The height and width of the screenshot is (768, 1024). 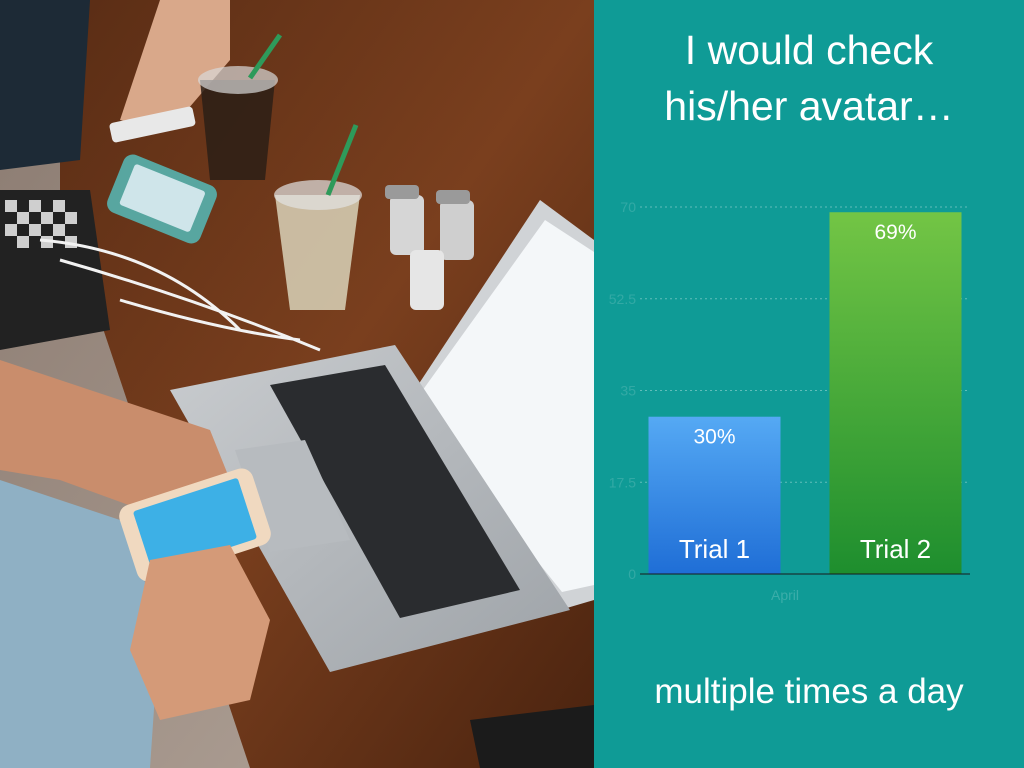 What do you see at coordinates (805, 393) in the screenshot?
I see `chart-bars: 30% Trial 1 69% Trial 2` at bounding box center [805, 393].